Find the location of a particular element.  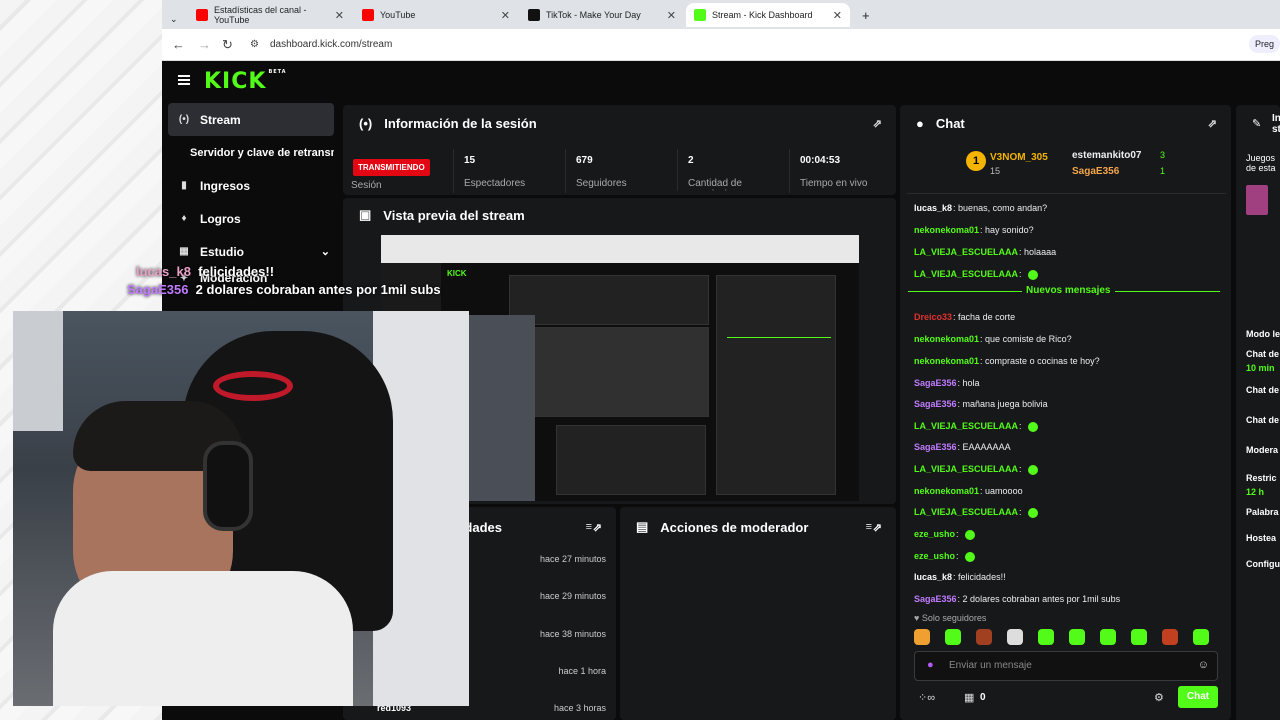

top-user-name: SagaE356 is located at coordinates (1095, 171).